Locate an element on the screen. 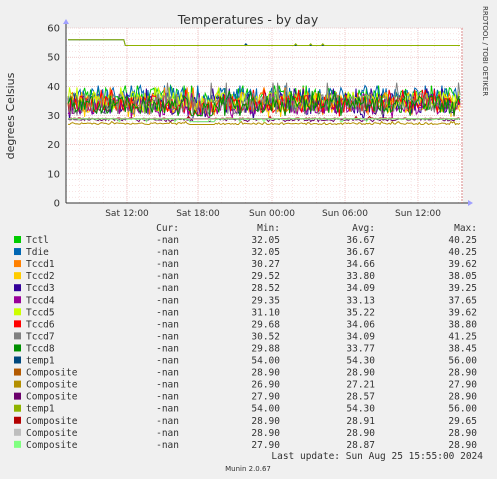 The height and width of the screenshot is (479, 497). legend-header-max: Max: is located at coordinates (465, 228).